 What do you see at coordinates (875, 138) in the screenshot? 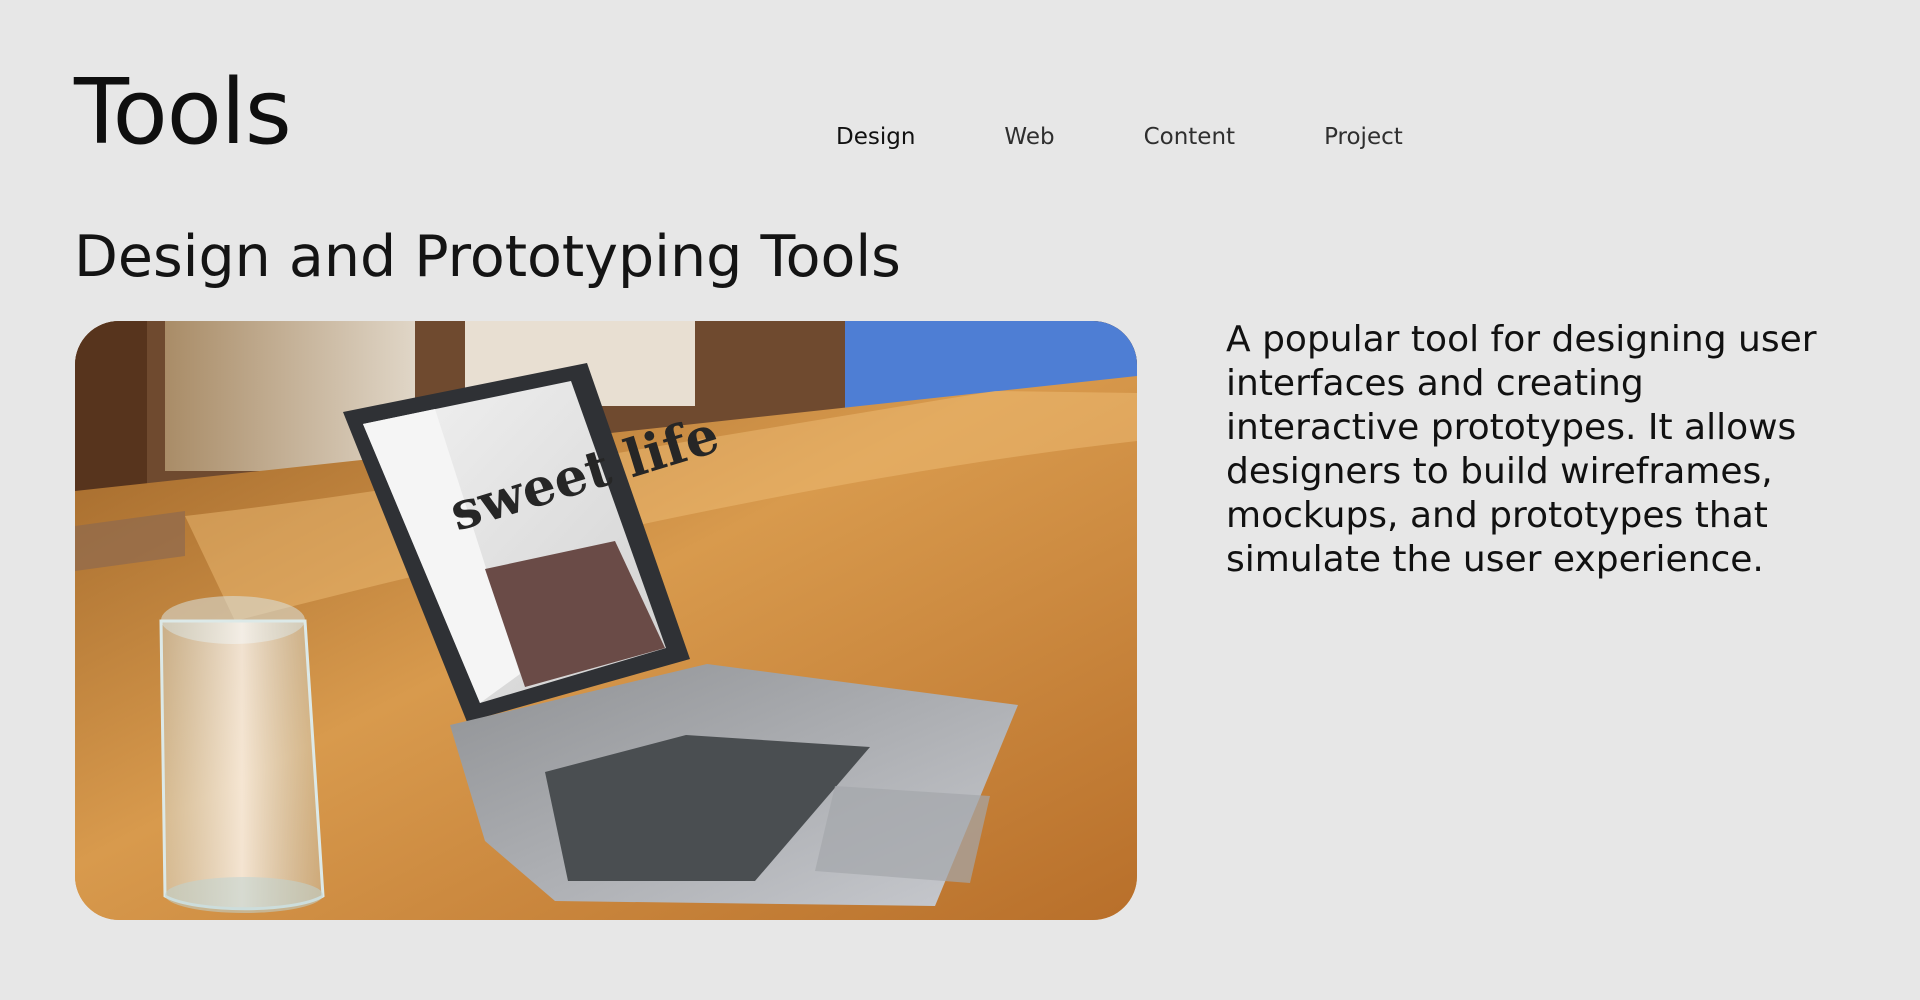
I see `nav-item-design: Design` at bounding box center [875, 138].